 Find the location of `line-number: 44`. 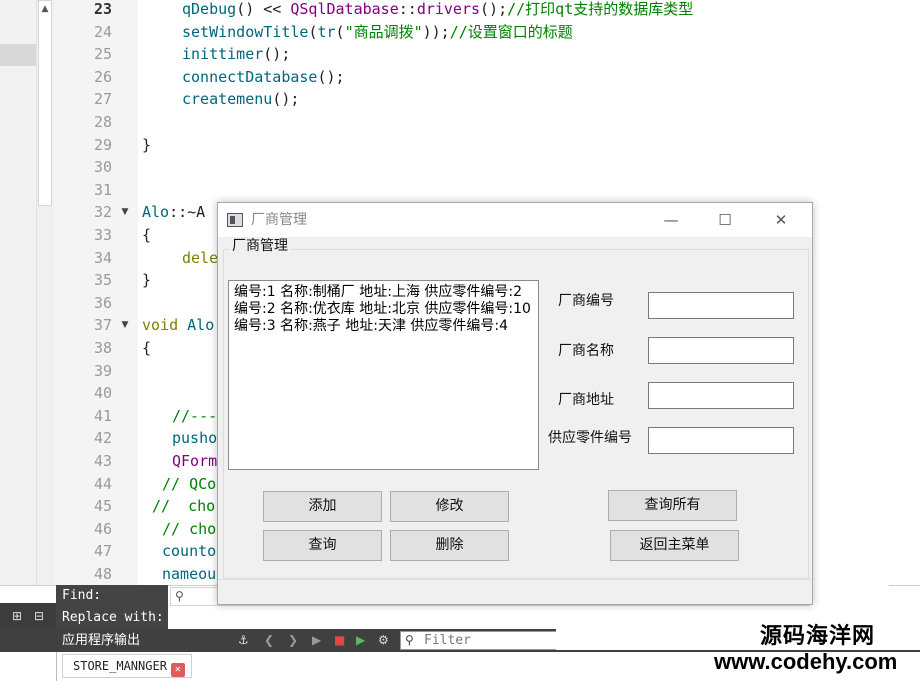

line-number: 44 is located at coordinates (102, 484).